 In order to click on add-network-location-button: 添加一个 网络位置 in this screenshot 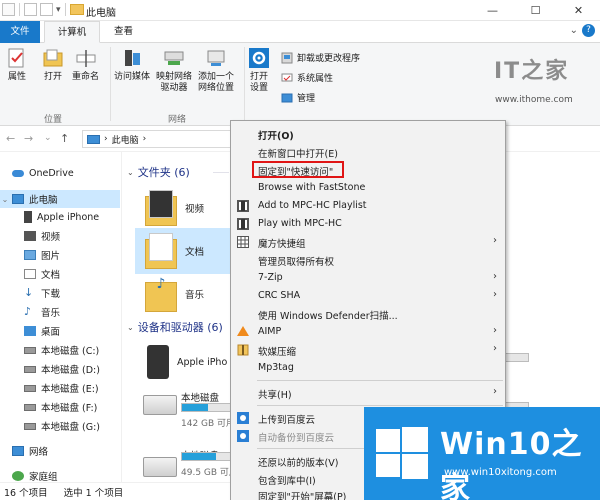, I will do `click(216, 70)`.